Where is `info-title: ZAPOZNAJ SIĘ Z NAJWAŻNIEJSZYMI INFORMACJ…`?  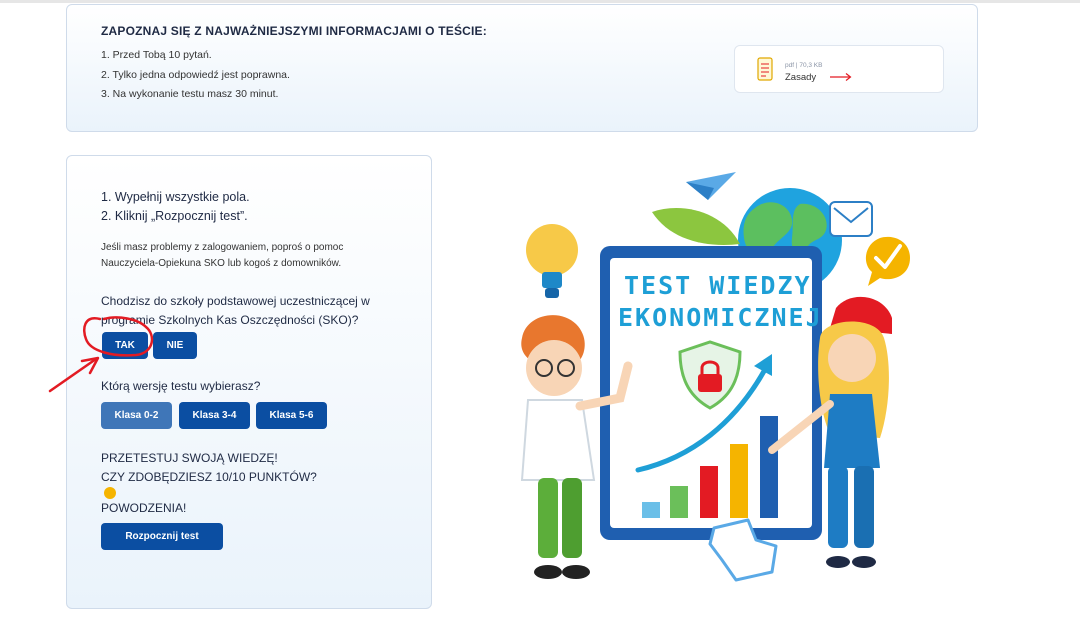 info-title: ZAPOZNAJ SIĘ Z NAJWAŻNIEJSZYMI INFORMACJ… is located at coordinates (294, 31).